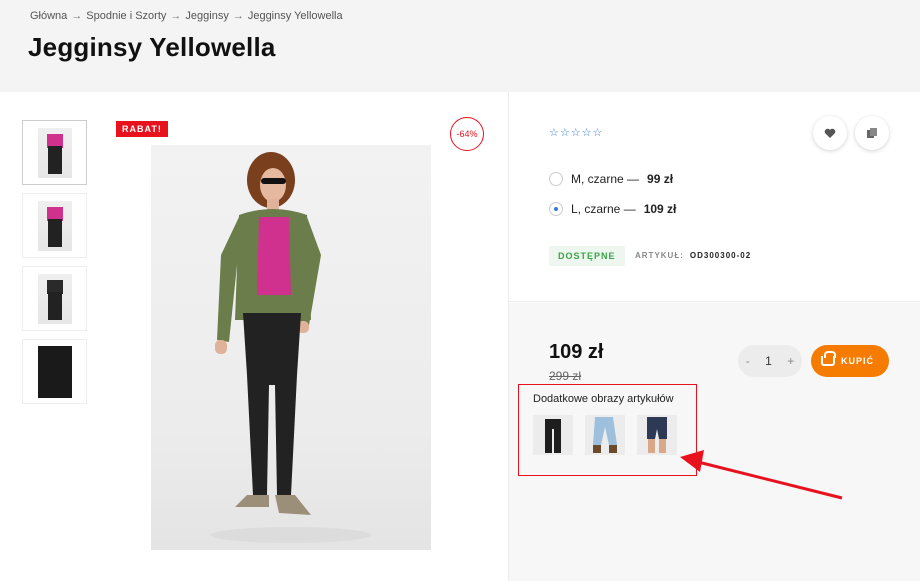 The width and height of the screenshot is (920, 581). I want to click on wishlist-button, so click(830, 133).